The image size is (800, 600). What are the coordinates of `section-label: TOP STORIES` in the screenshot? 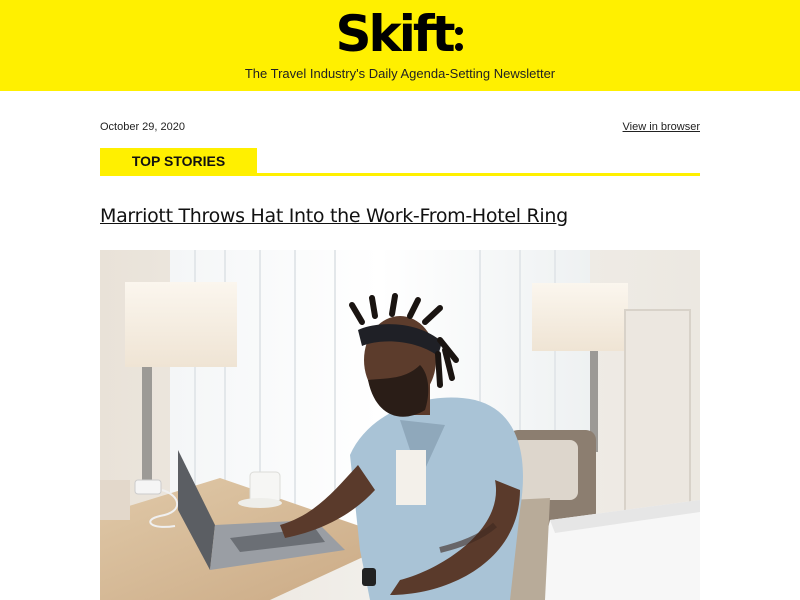 It's located at (178, 162).